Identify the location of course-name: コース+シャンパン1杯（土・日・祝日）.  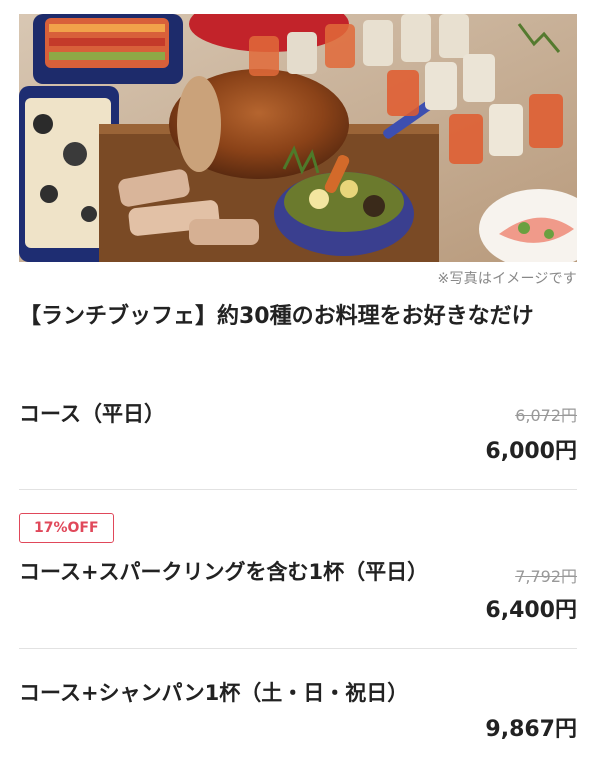
(214, 693).